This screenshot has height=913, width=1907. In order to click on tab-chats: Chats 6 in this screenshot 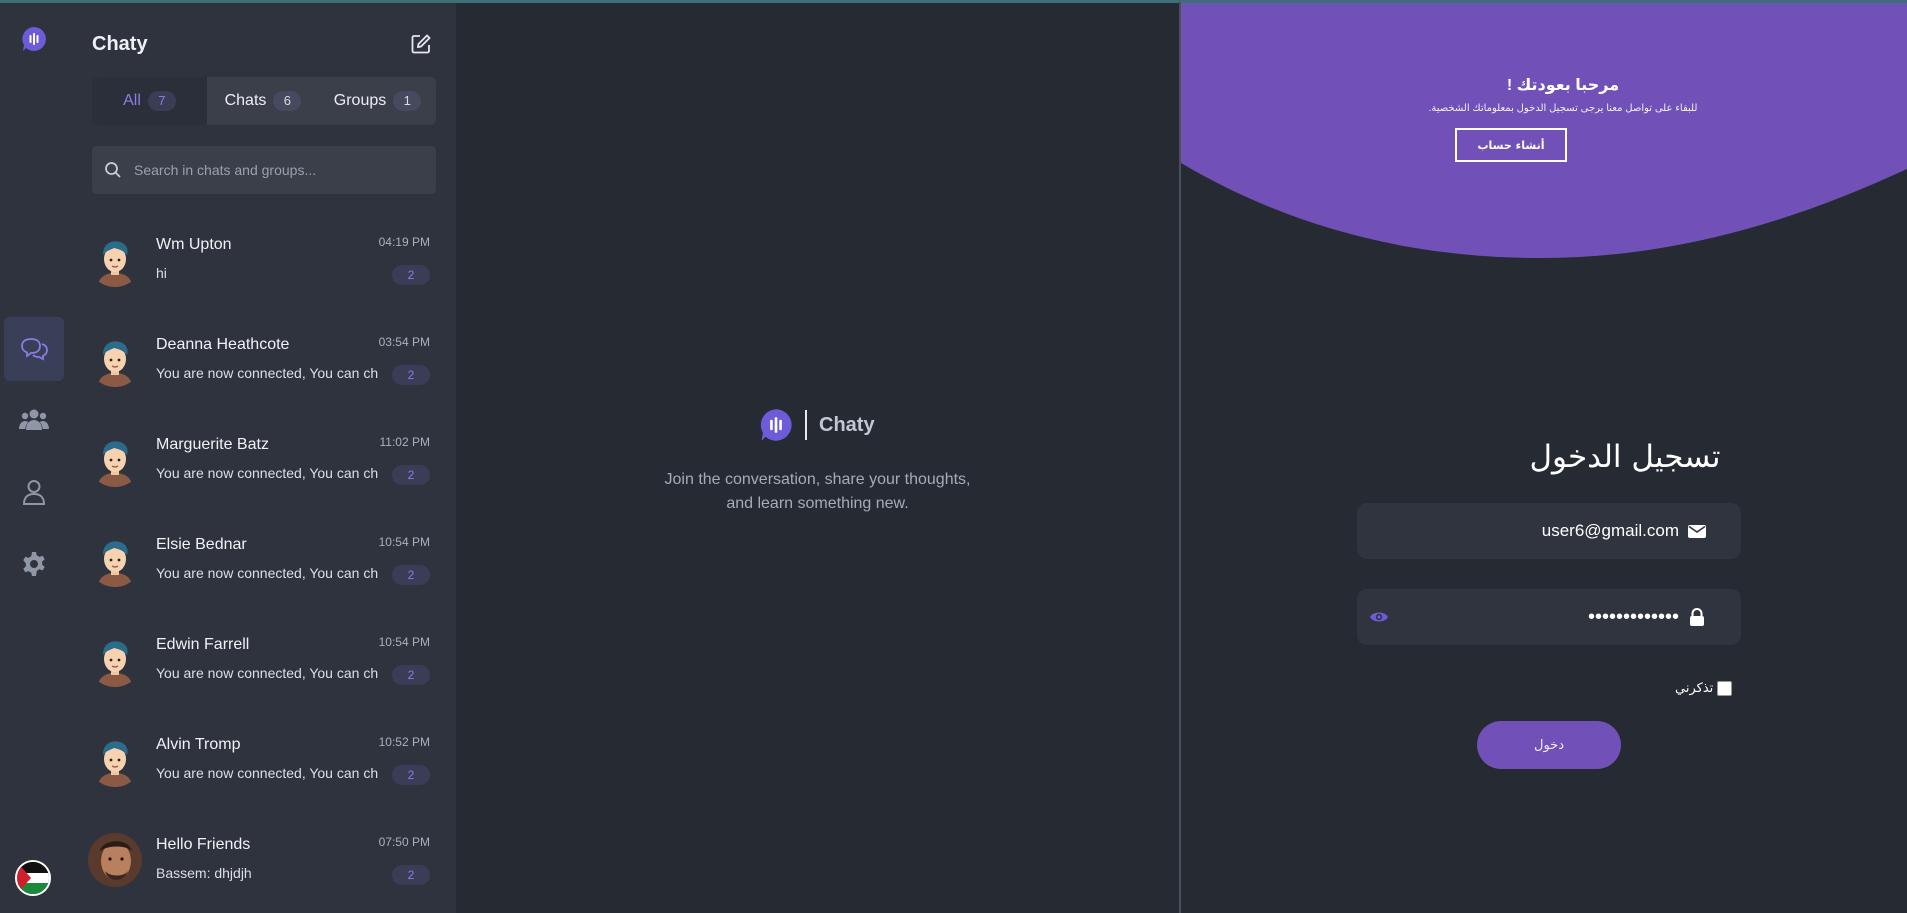, I will do `click(263, 101)`.